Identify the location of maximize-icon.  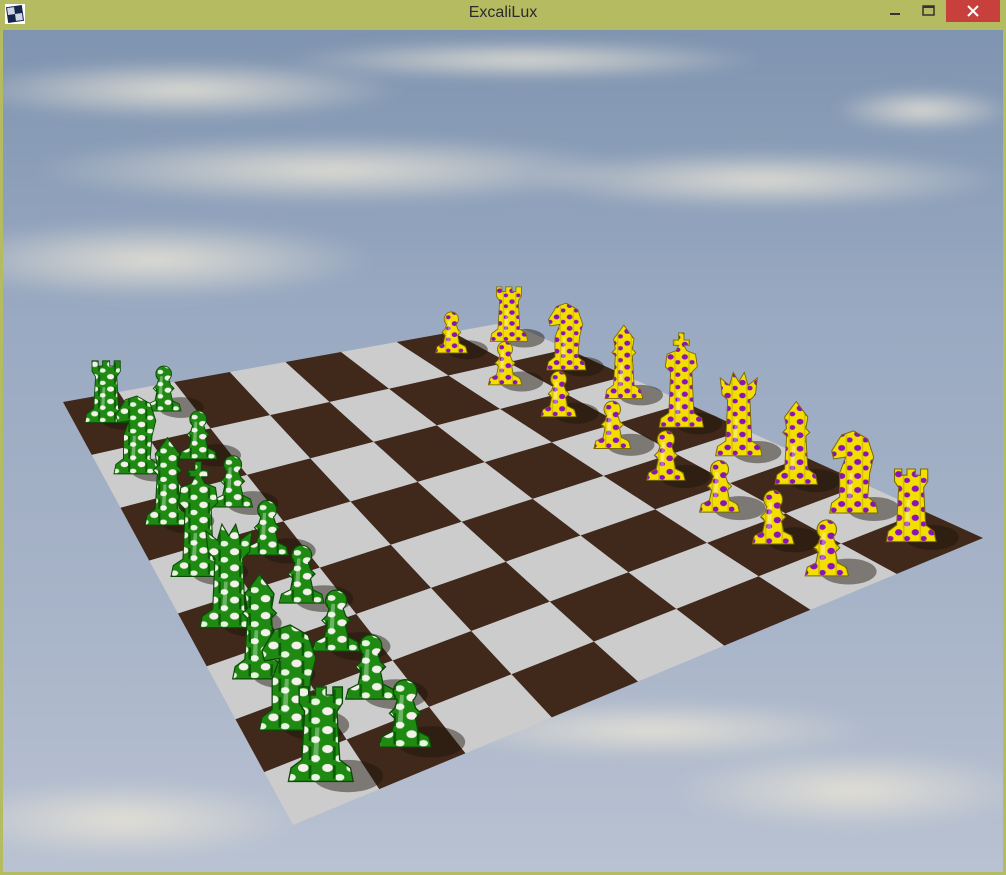
(928, 10).